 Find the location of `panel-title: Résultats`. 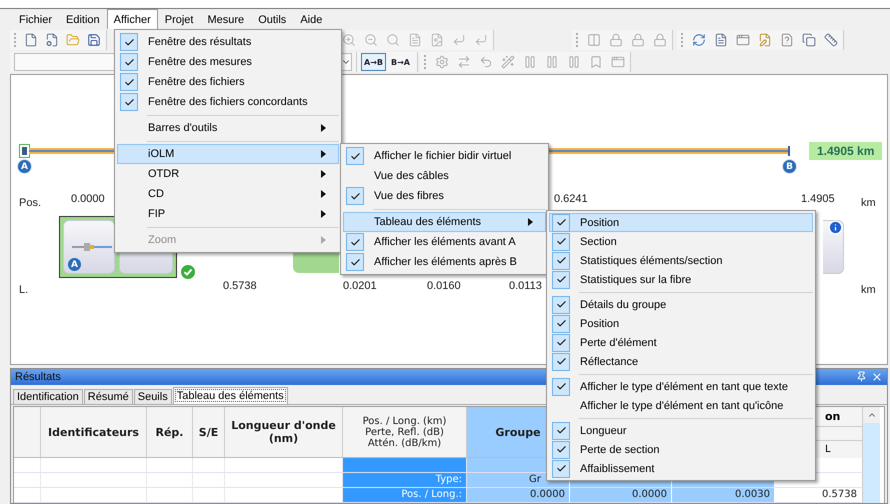

panel-title: Résultats is located at coordinates (38, 377).